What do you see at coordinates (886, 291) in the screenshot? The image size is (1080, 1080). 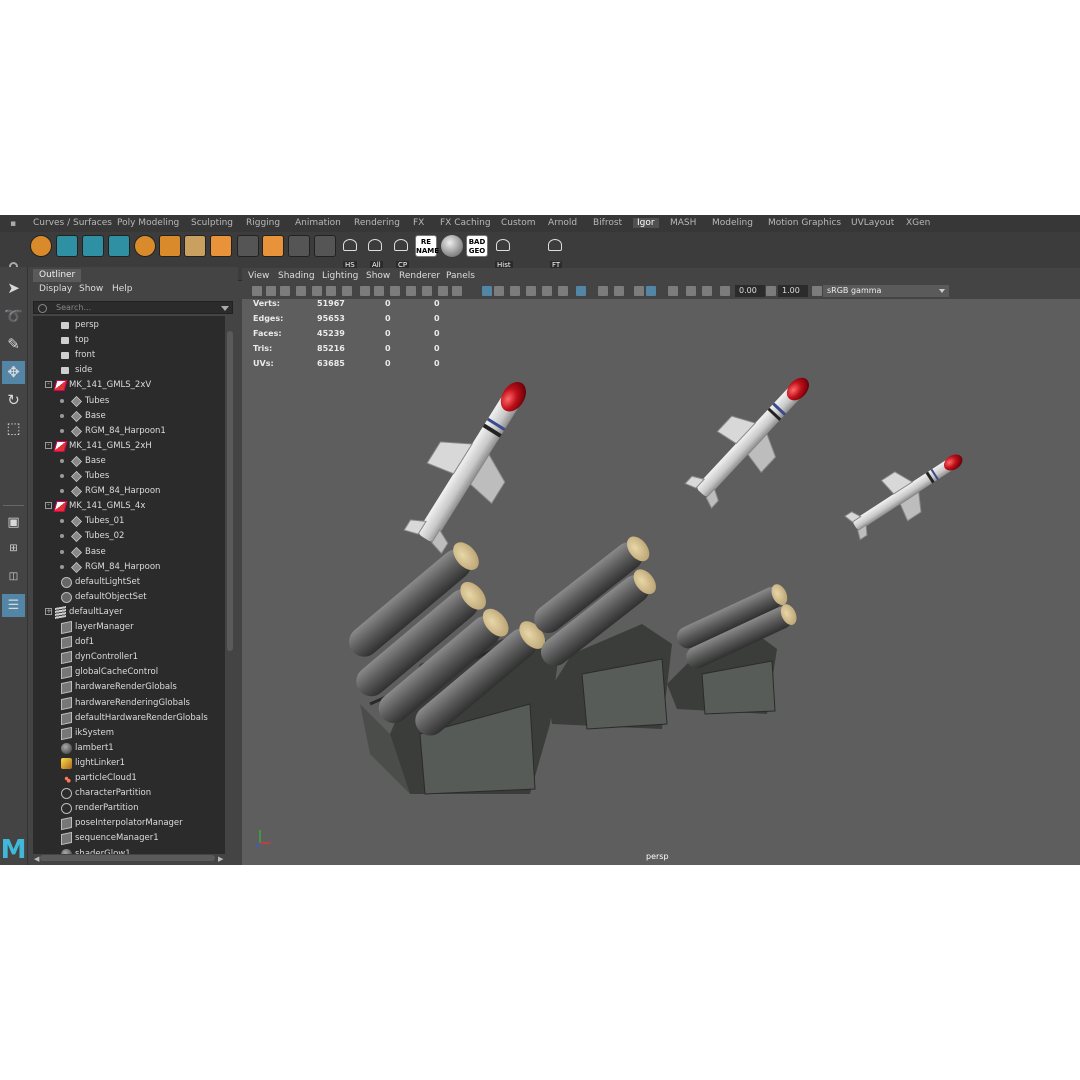 I see `color-space-select: sRGB gamma` at bounding box center [886, 291].